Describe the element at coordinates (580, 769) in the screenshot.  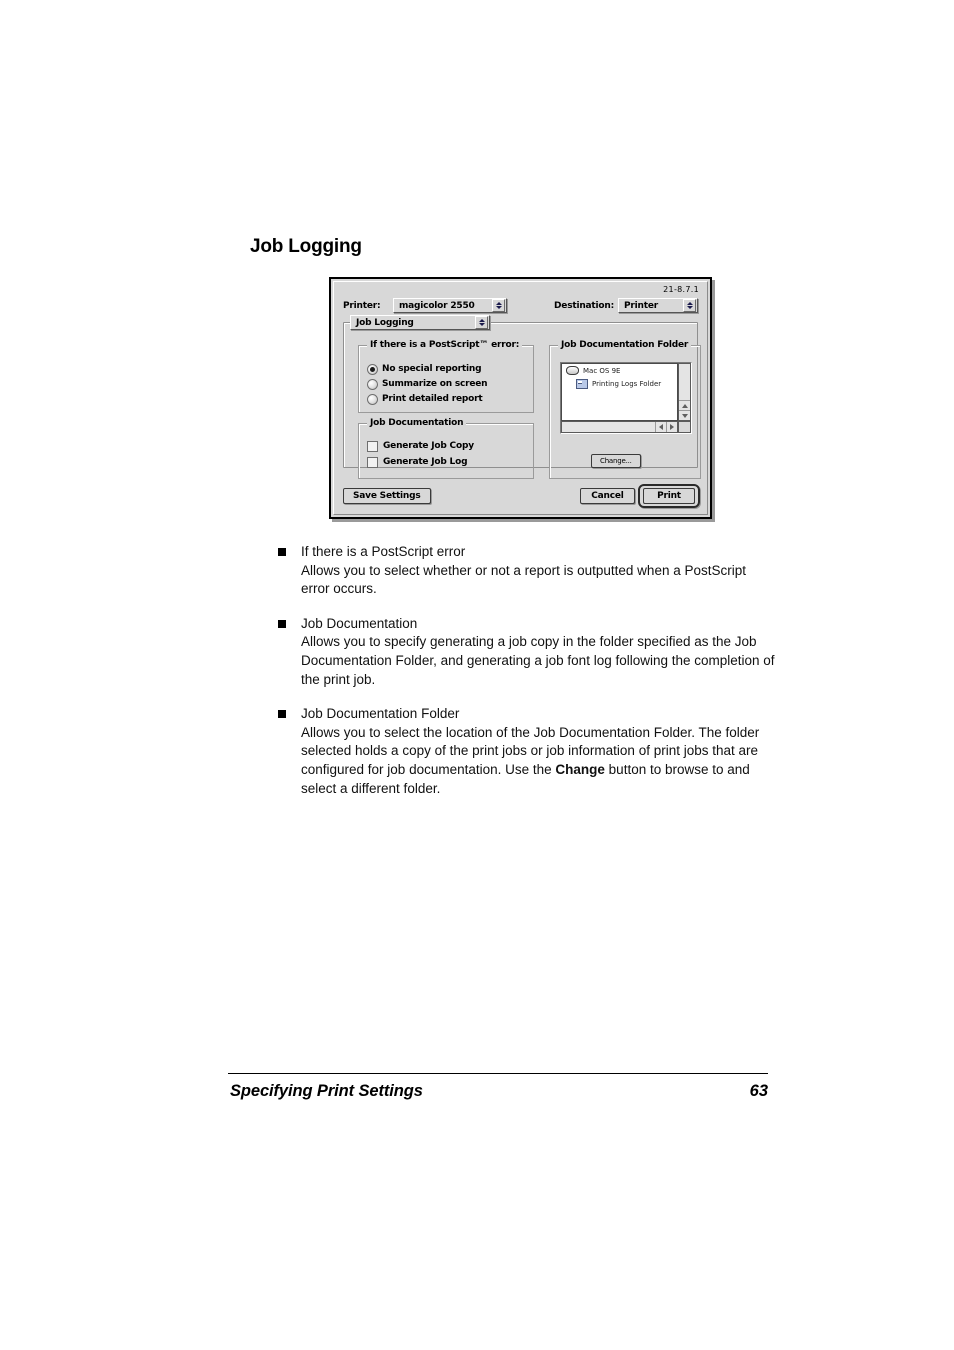
I see `bullet-desc-emphasis: Change` at that location.